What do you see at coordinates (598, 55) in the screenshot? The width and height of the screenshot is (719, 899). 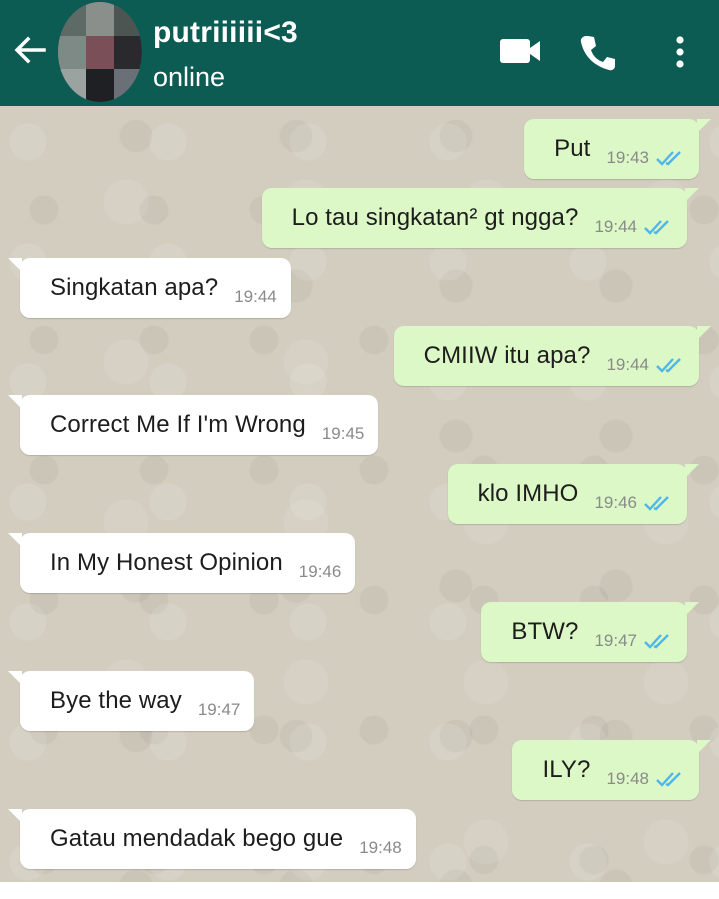 I see `phone-call-icon` at bounding box center [598, 55].